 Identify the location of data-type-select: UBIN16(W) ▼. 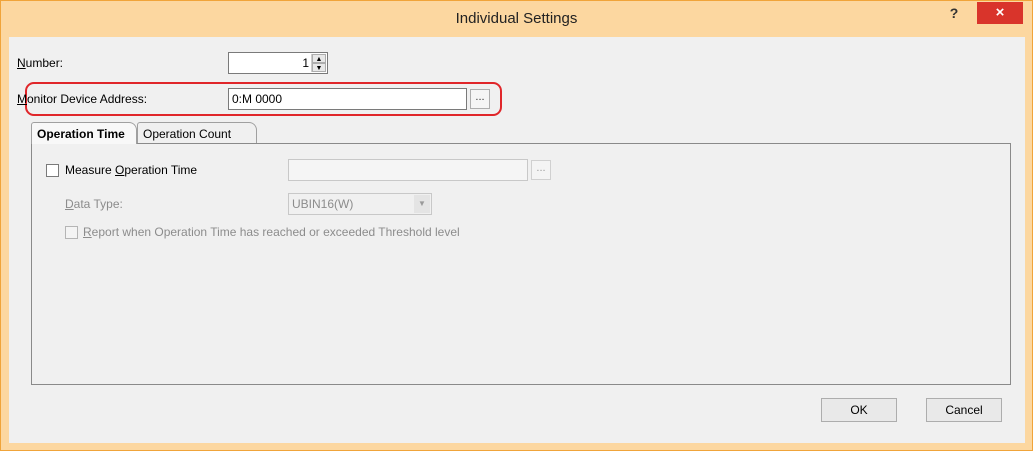
(360, 204).